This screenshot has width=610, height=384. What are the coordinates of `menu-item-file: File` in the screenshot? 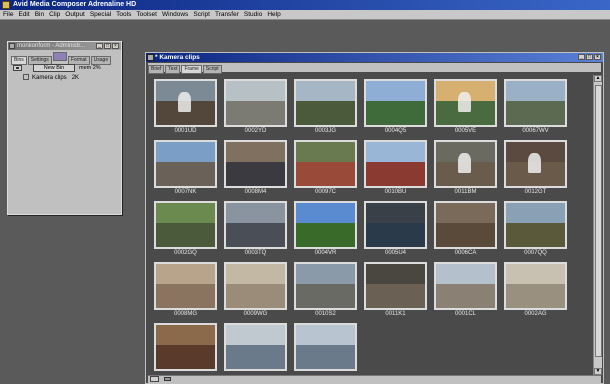 It's located at (7, 15).